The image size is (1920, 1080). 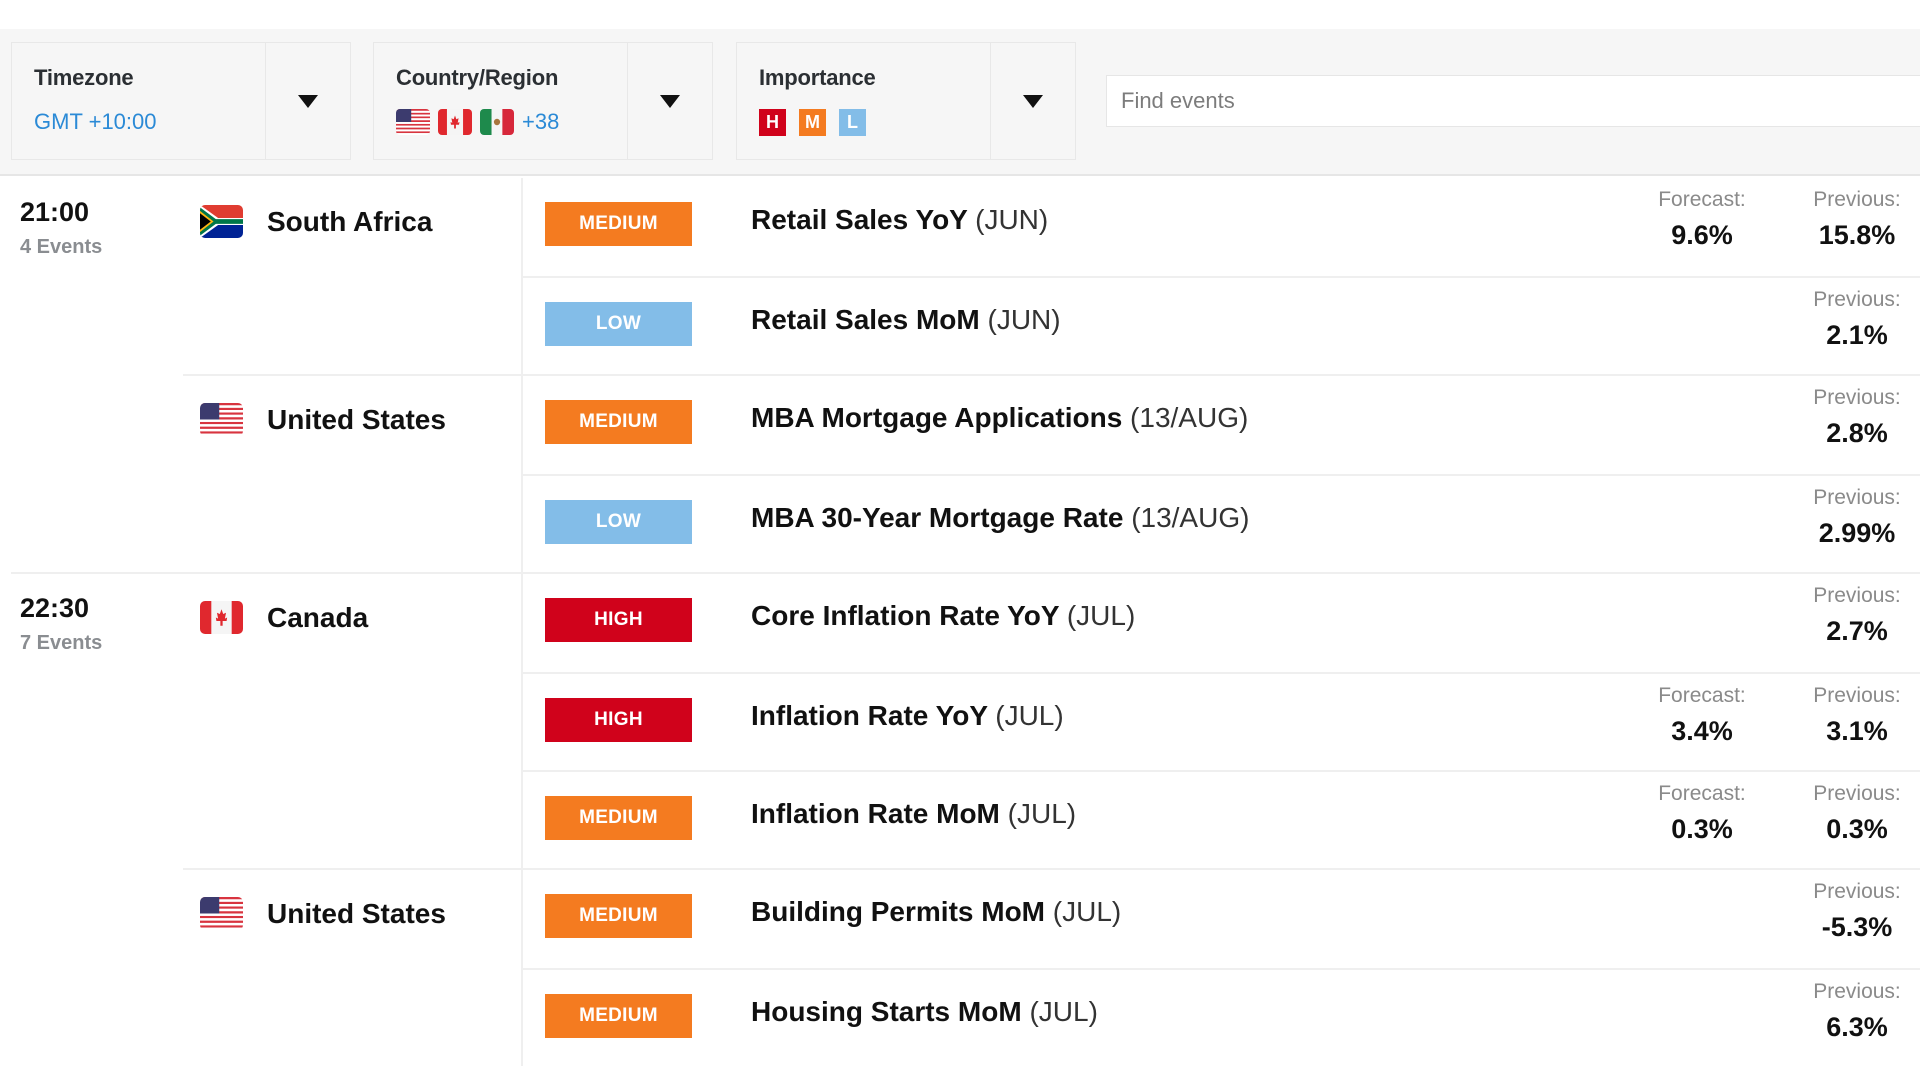 I want to click on forecast-value: 0.3%, so click(x=1702, y=829).